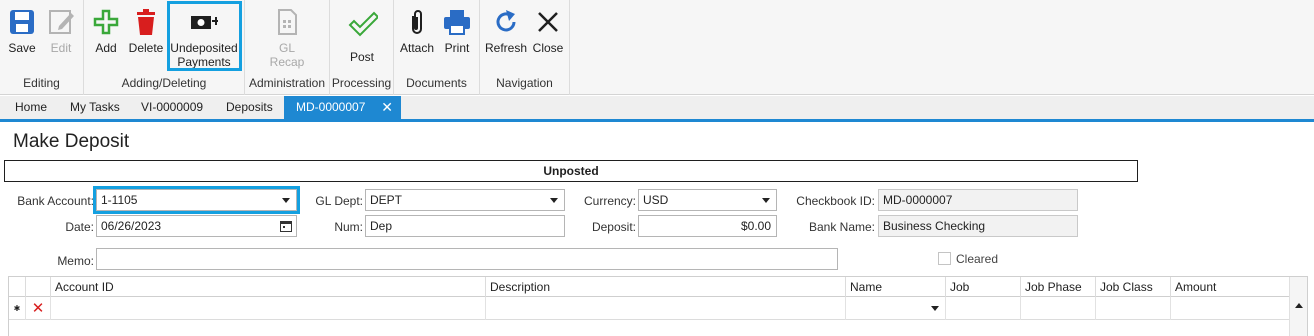  I want to click on bank-name-field: Business Checking, so click(978, 226).